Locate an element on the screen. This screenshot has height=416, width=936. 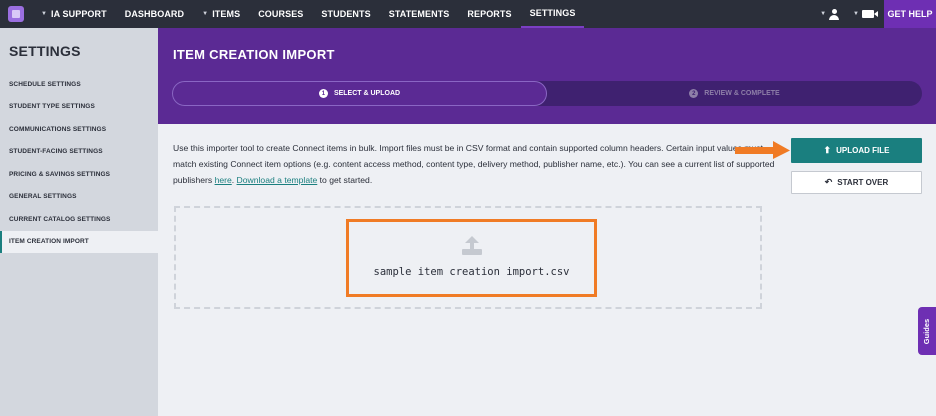
guides-label: Guides is located at coordinates (927, 331).